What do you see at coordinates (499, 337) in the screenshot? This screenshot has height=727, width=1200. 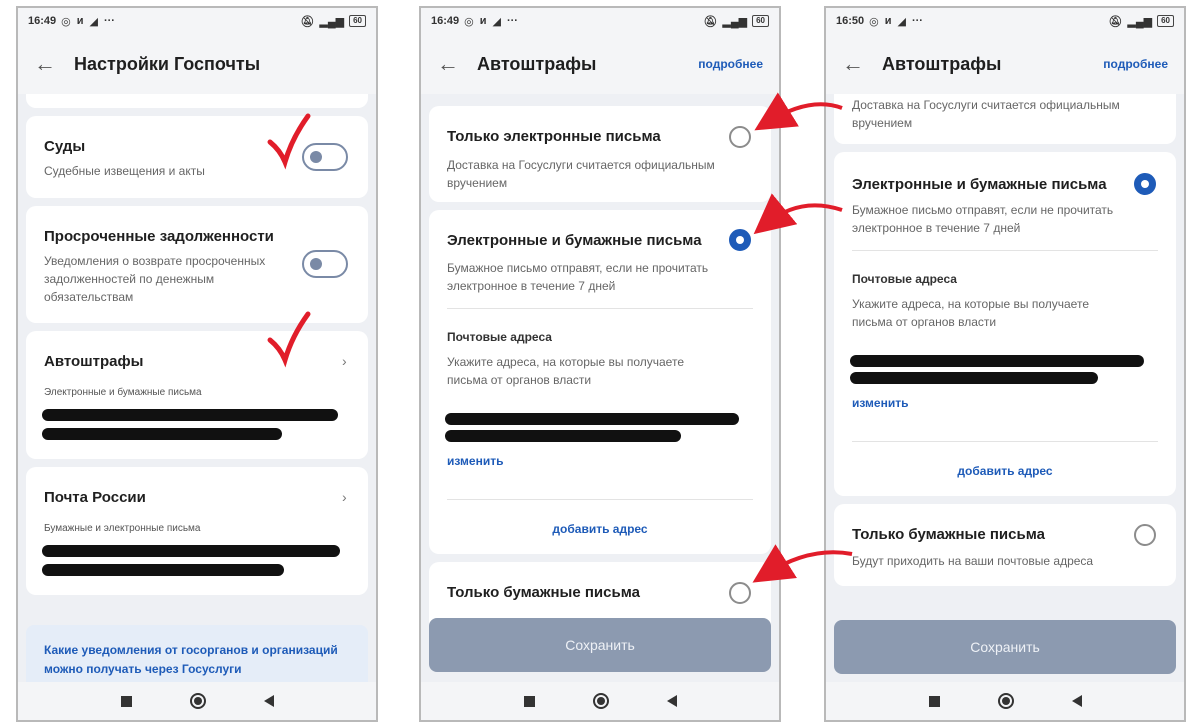 I see `addresses-title: Почтовые адреса` at bounding box center [499, 337].